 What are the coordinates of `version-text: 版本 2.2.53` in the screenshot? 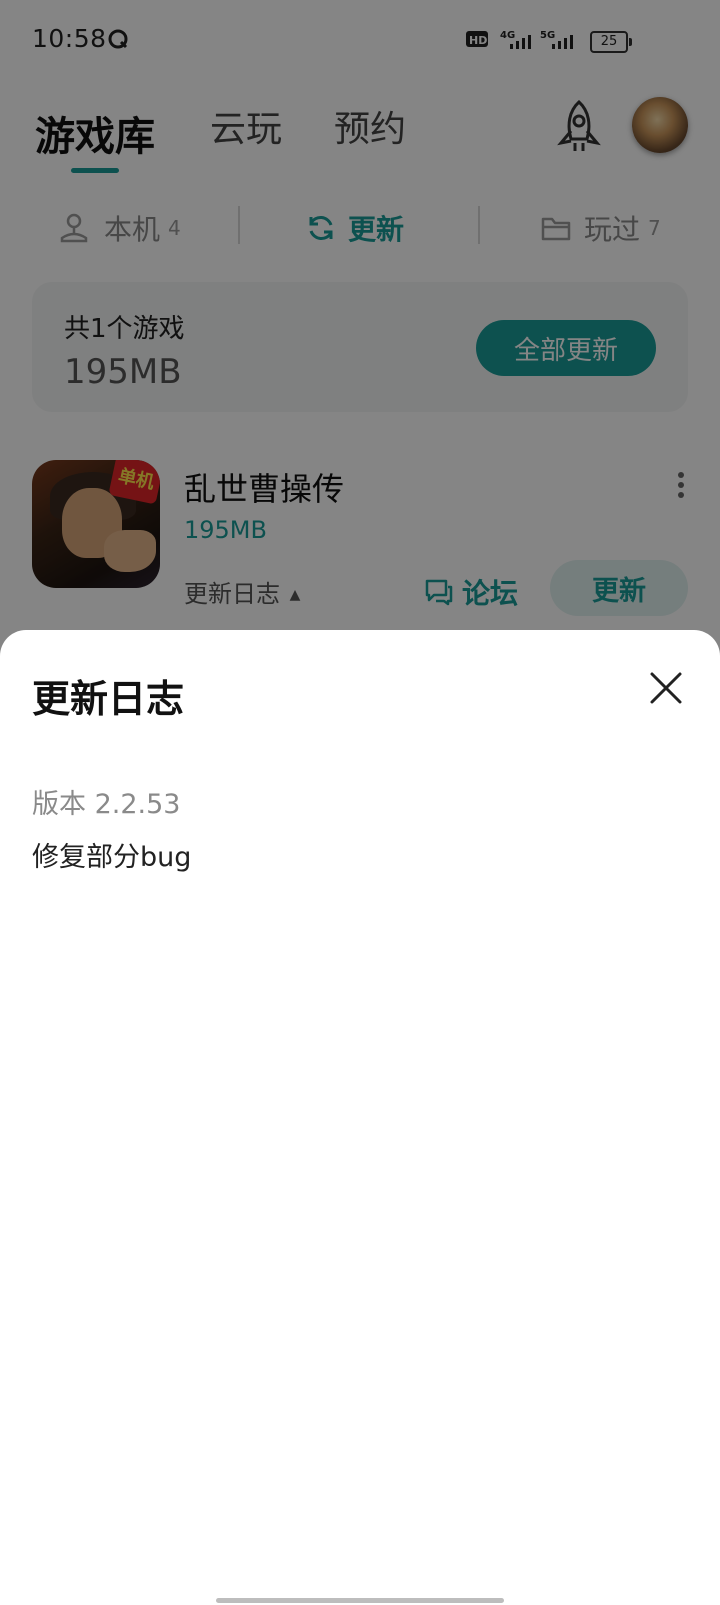 It's located at (106, 804).